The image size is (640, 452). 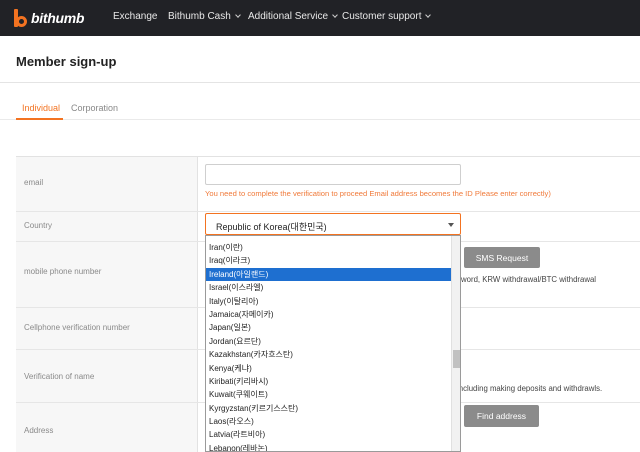 I want to click on dropdown-scrollbar, so click(x=455, y=343).